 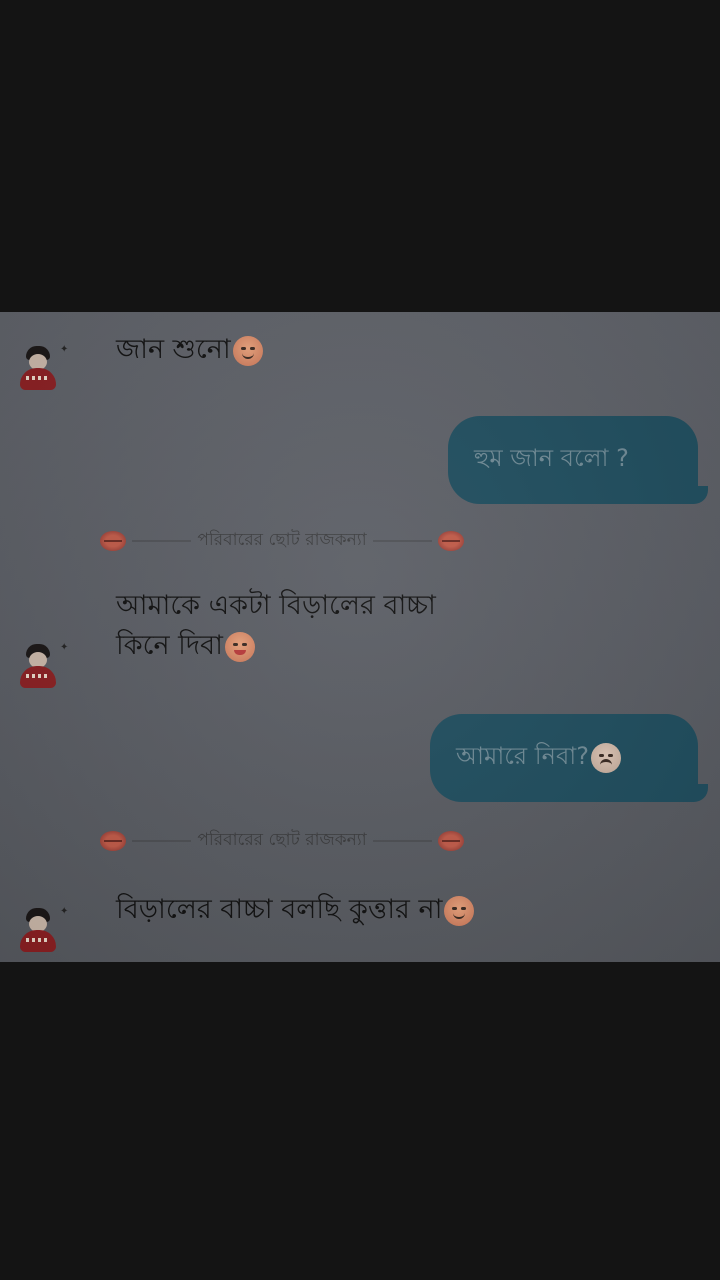 What do you see at coordinates (276, 626) in the screenshot?
I see `incoming-message: আমাকে একটা বিড়ালের বাচ্চা কিনে দিবা` at bounding box center [276, 626].